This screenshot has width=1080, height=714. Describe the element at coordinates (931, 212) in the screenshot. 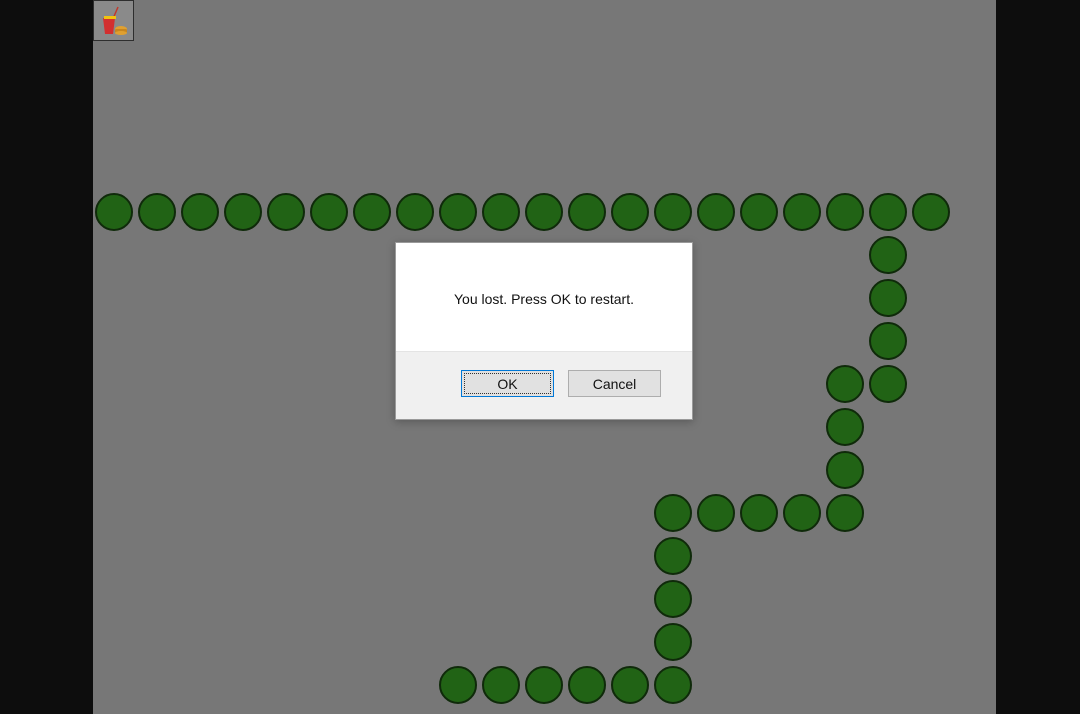

I see `snake-head-segment` at that location.